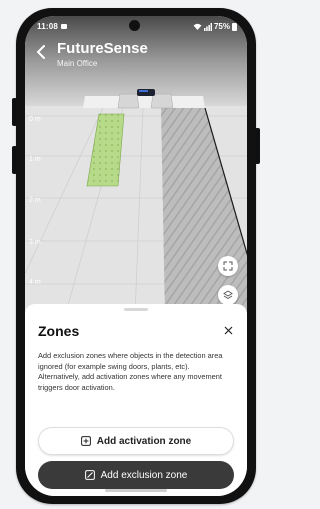 This screenshot has height=509, width=320. I want to click on add-activation-zone-button: Add activation zone, so click(136, 441).